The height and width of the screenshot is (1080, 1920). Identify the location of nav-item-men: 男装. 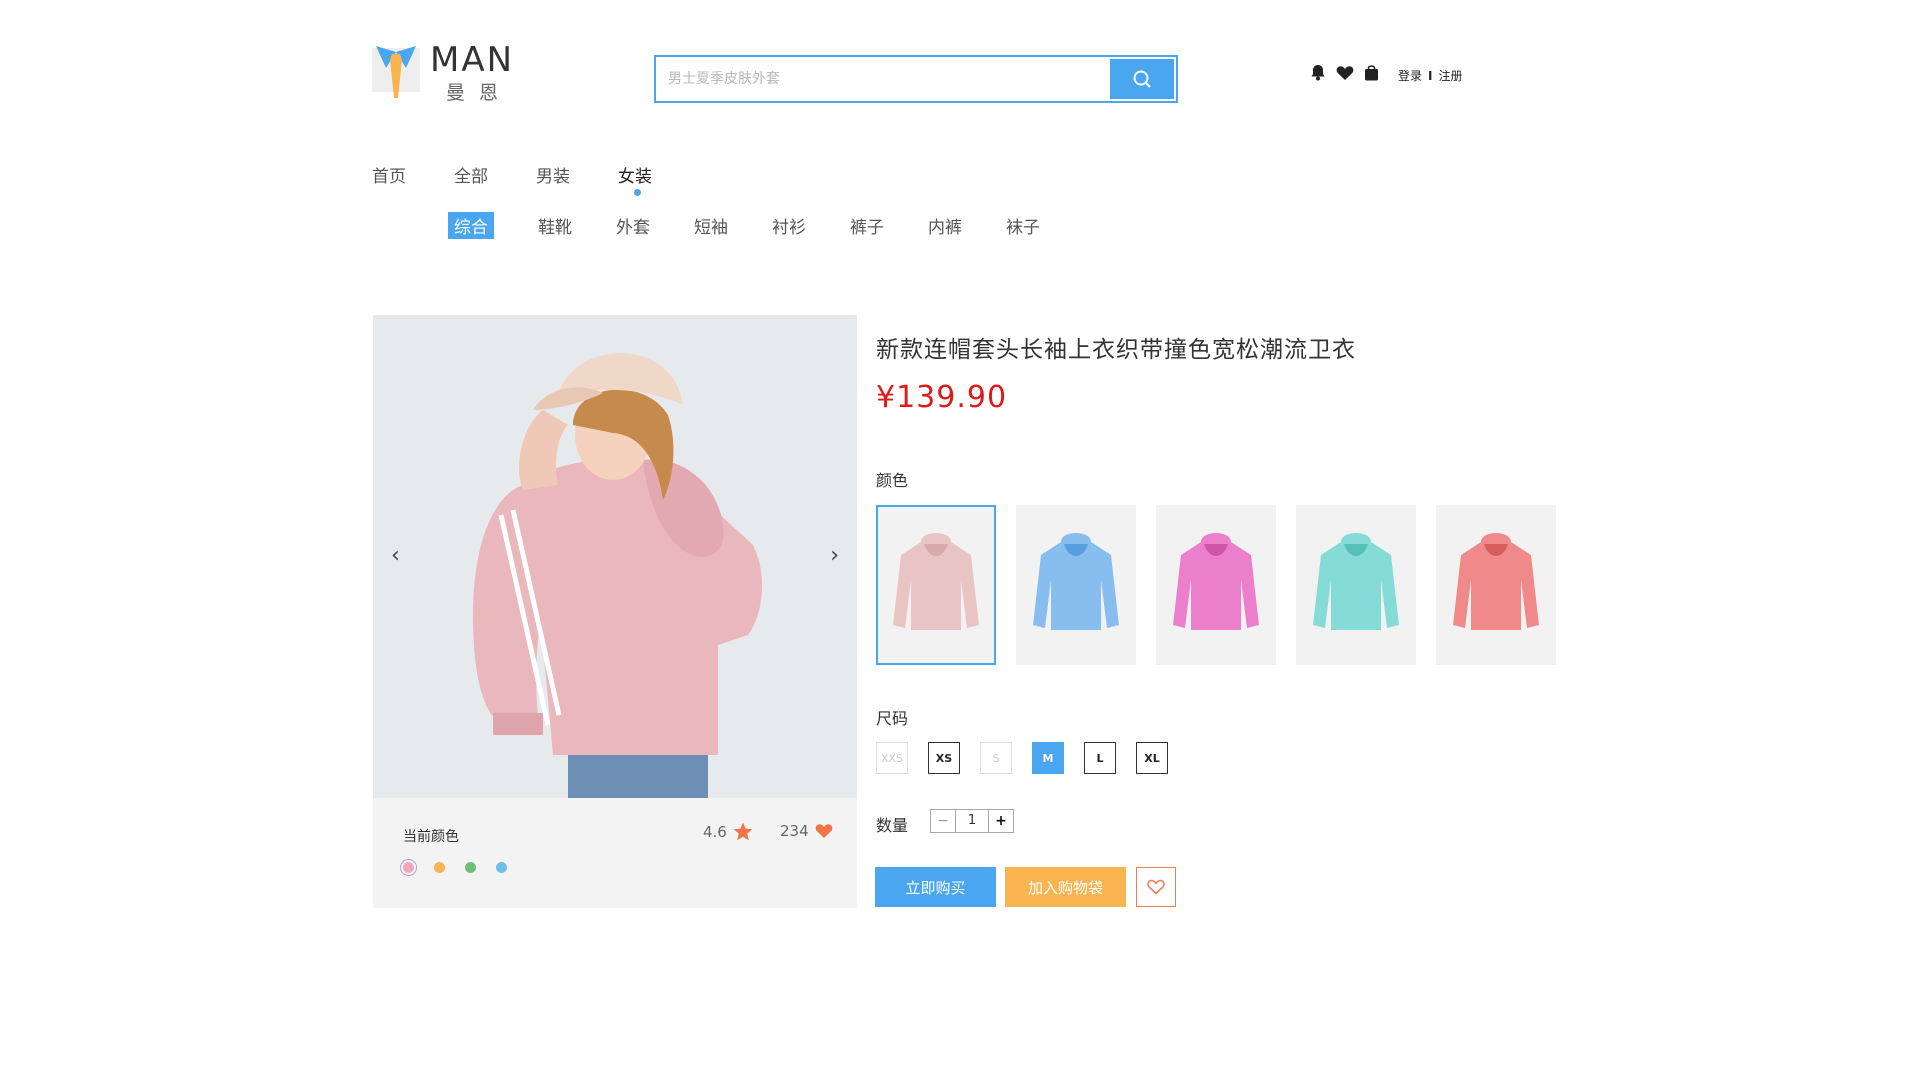
(577, 174).